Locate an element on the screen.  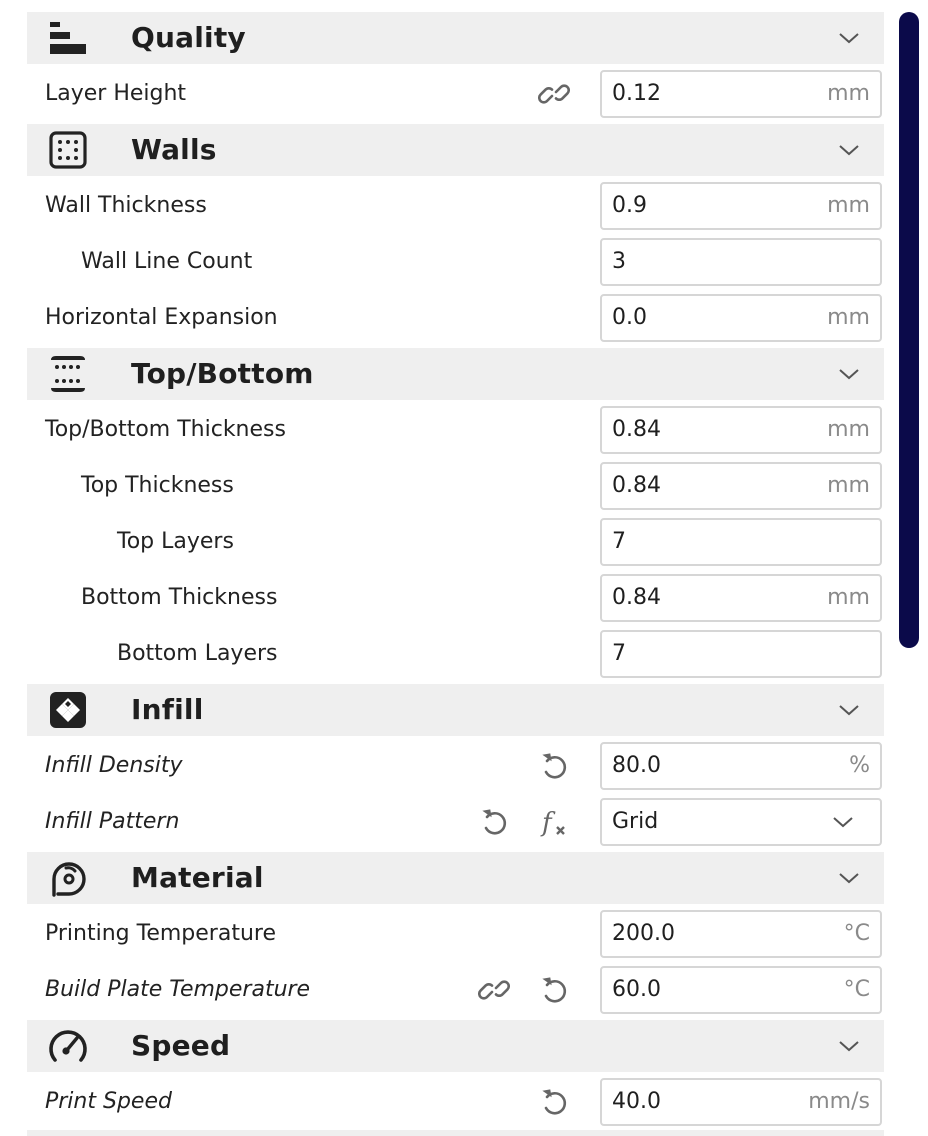
infill-pattern-dropdown: Grid is located at coordinates (741, 822).